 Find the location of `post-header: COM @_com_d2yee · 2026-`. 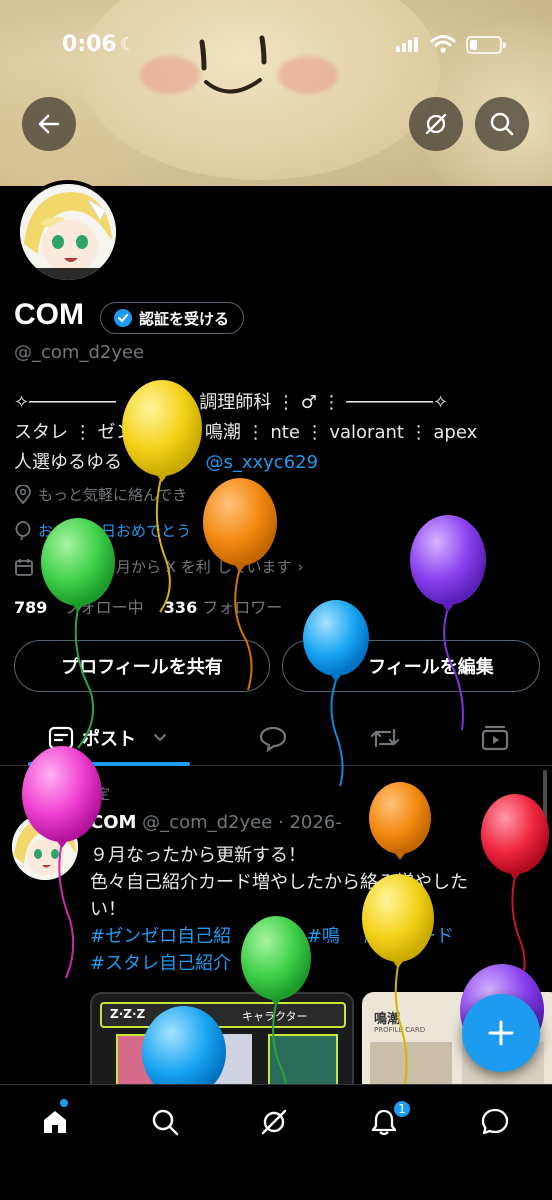

post-header: COM @_com_d2yee · 2026- is located at coordinates (216, 822).